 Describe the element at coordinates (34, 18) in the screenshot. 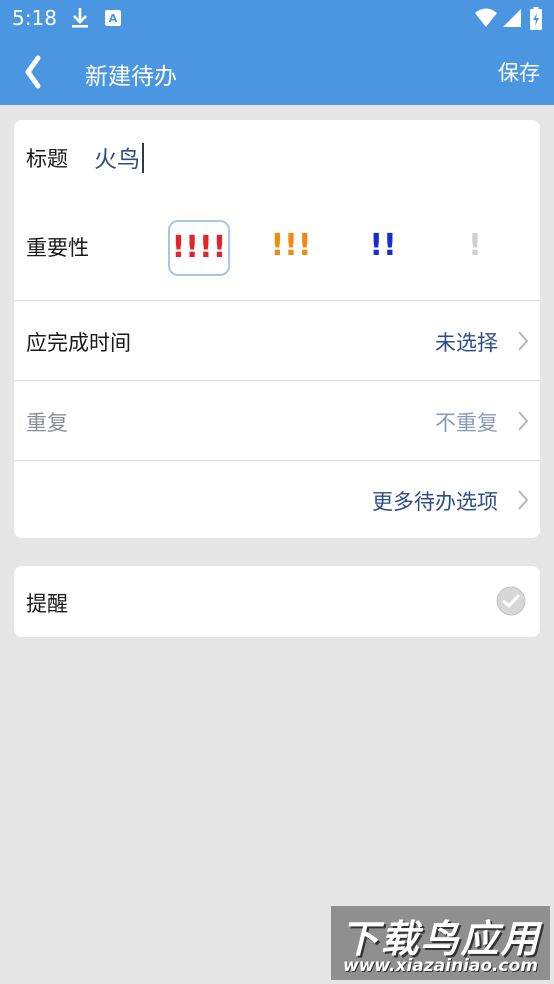

I see `status-time: 5:18` at that location.